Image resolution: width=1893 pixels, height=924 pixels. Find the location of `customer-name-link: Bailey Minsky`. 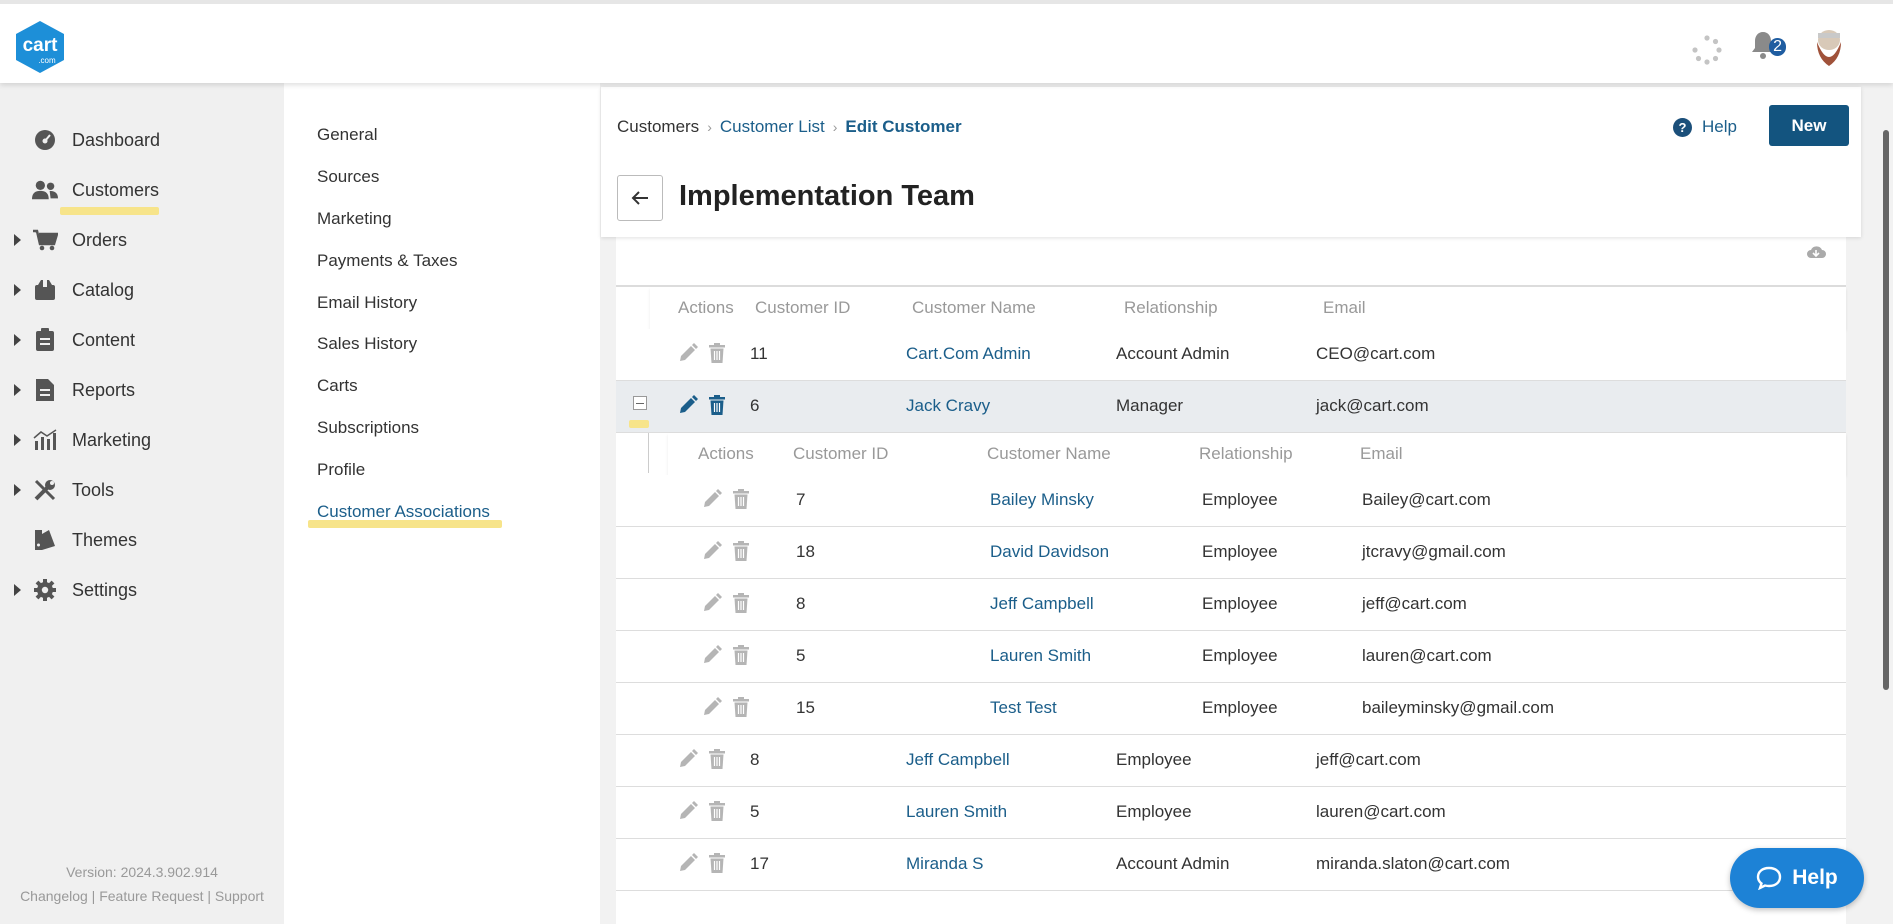

customer-name-link: Bailey Minsky is located at coordinates (1042, 500).